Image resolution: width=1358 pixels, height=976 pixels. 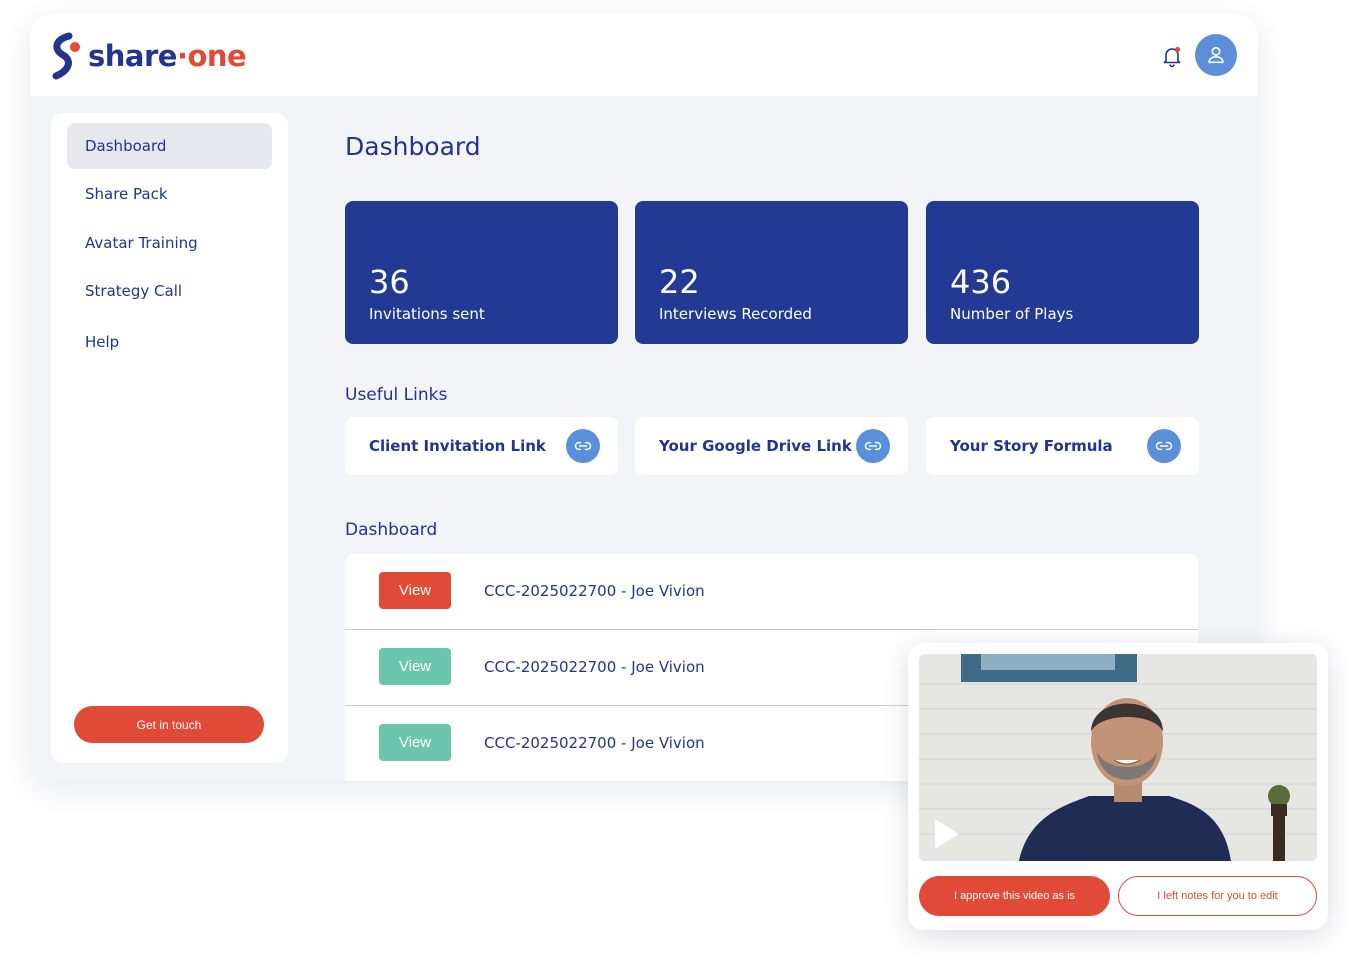 I want to click on left-notes-button: I left notes for you to edit, so click(x=1217, y=896).